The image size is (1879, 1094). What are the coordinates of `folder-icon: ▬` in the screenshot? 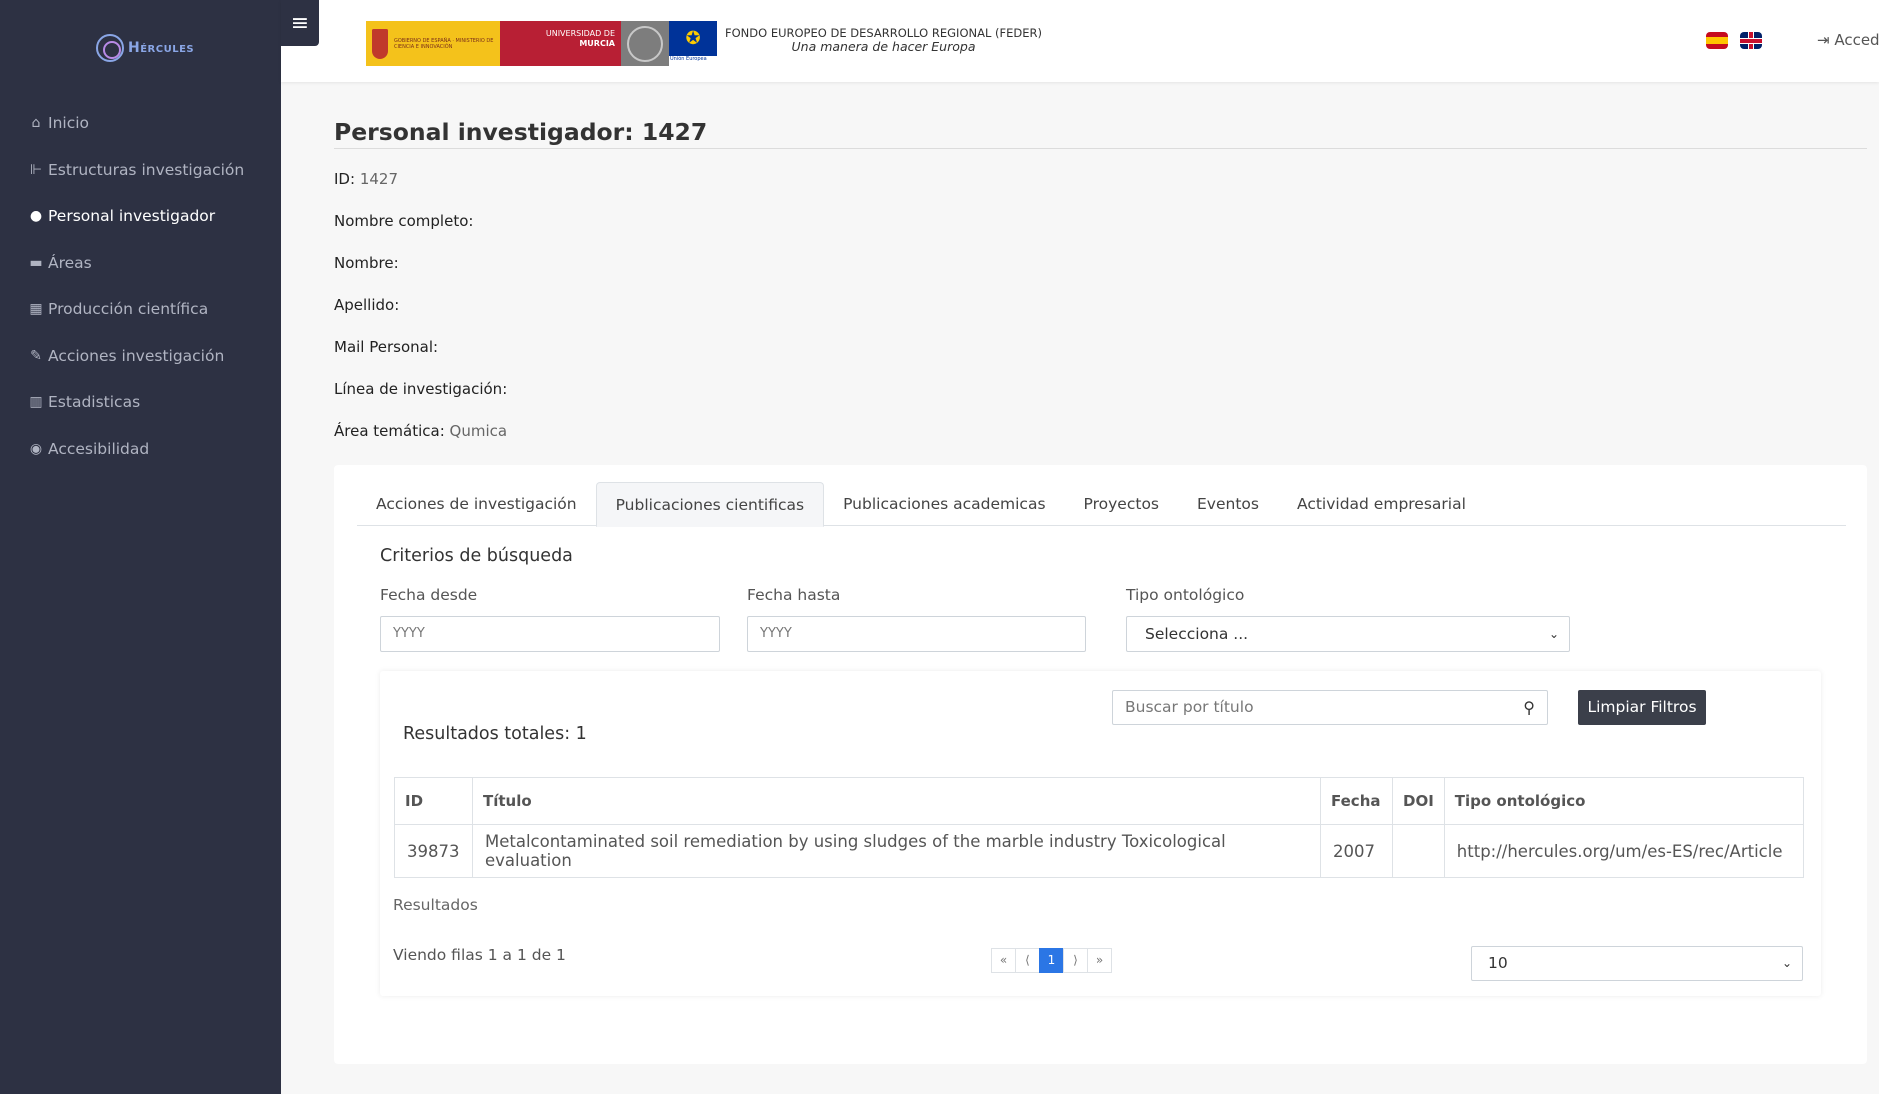 It's located at (36, 262).